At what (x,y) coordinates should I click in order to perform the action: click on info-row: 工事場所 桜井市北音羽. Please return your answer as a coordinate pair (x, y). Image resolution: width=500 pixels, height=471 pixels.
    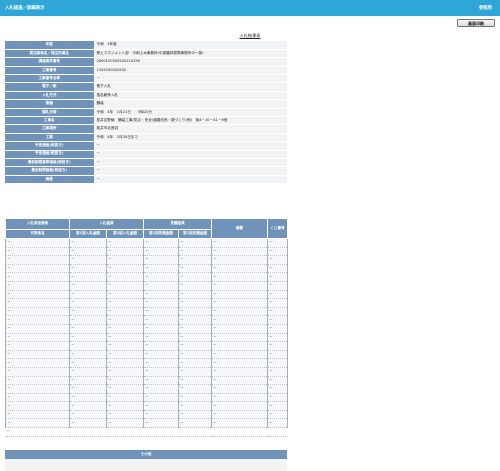
    Looking at the image, I should click on (146, 129).